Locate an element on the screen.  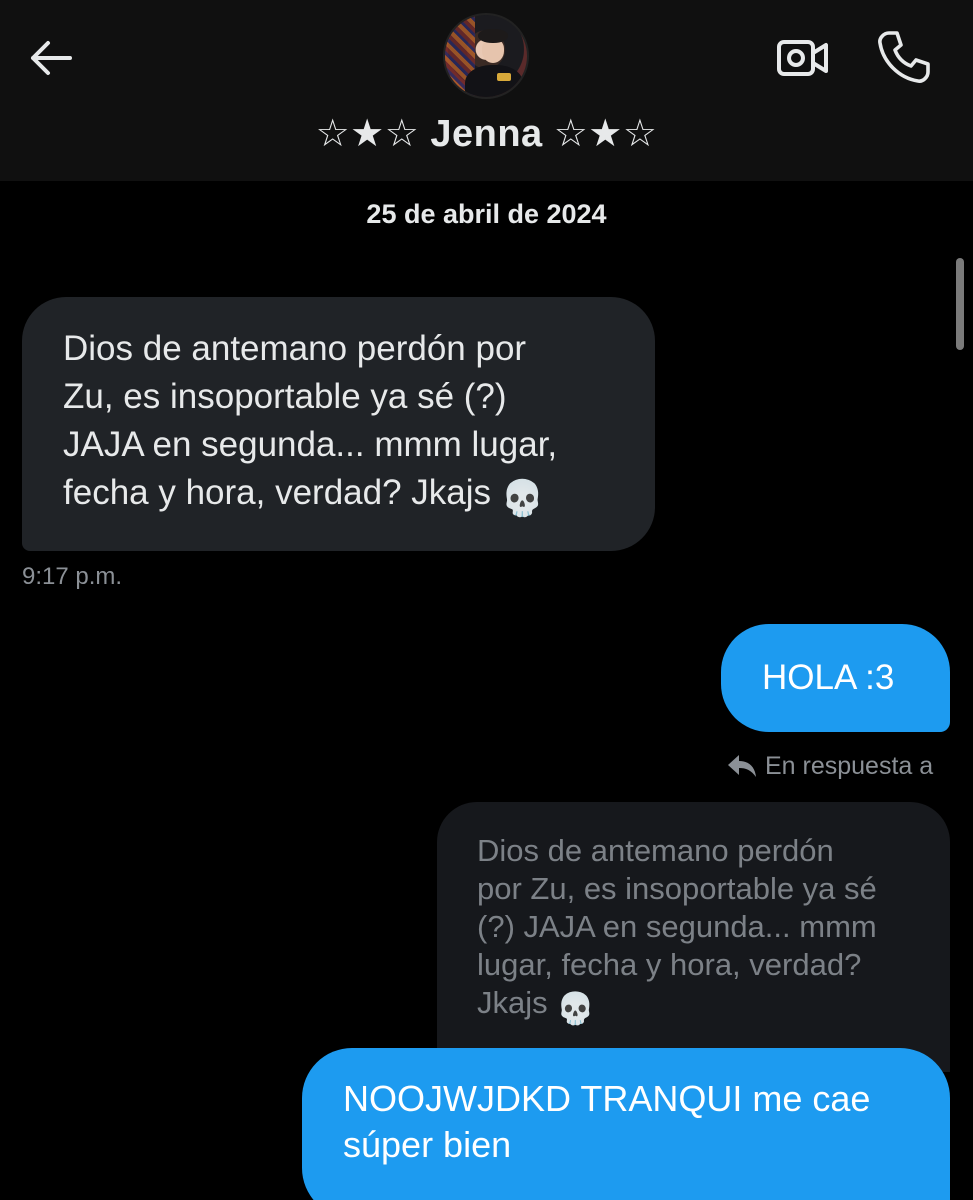
phone-icon is located at coordinates (904, 57).